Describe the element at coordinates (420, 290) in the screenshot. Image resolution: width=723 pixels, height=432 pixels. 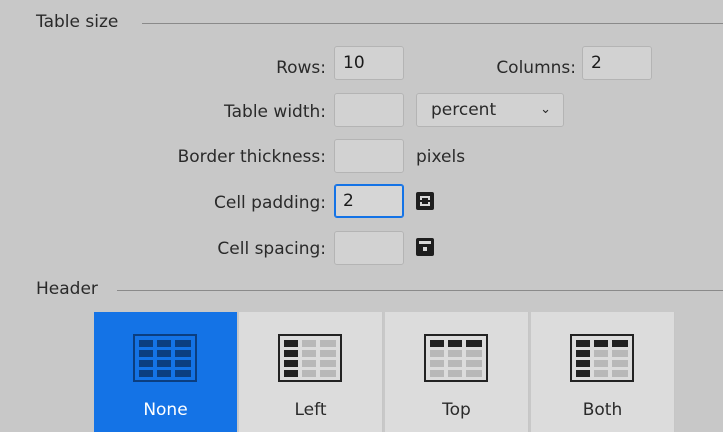
I see `header-divider` at that location.